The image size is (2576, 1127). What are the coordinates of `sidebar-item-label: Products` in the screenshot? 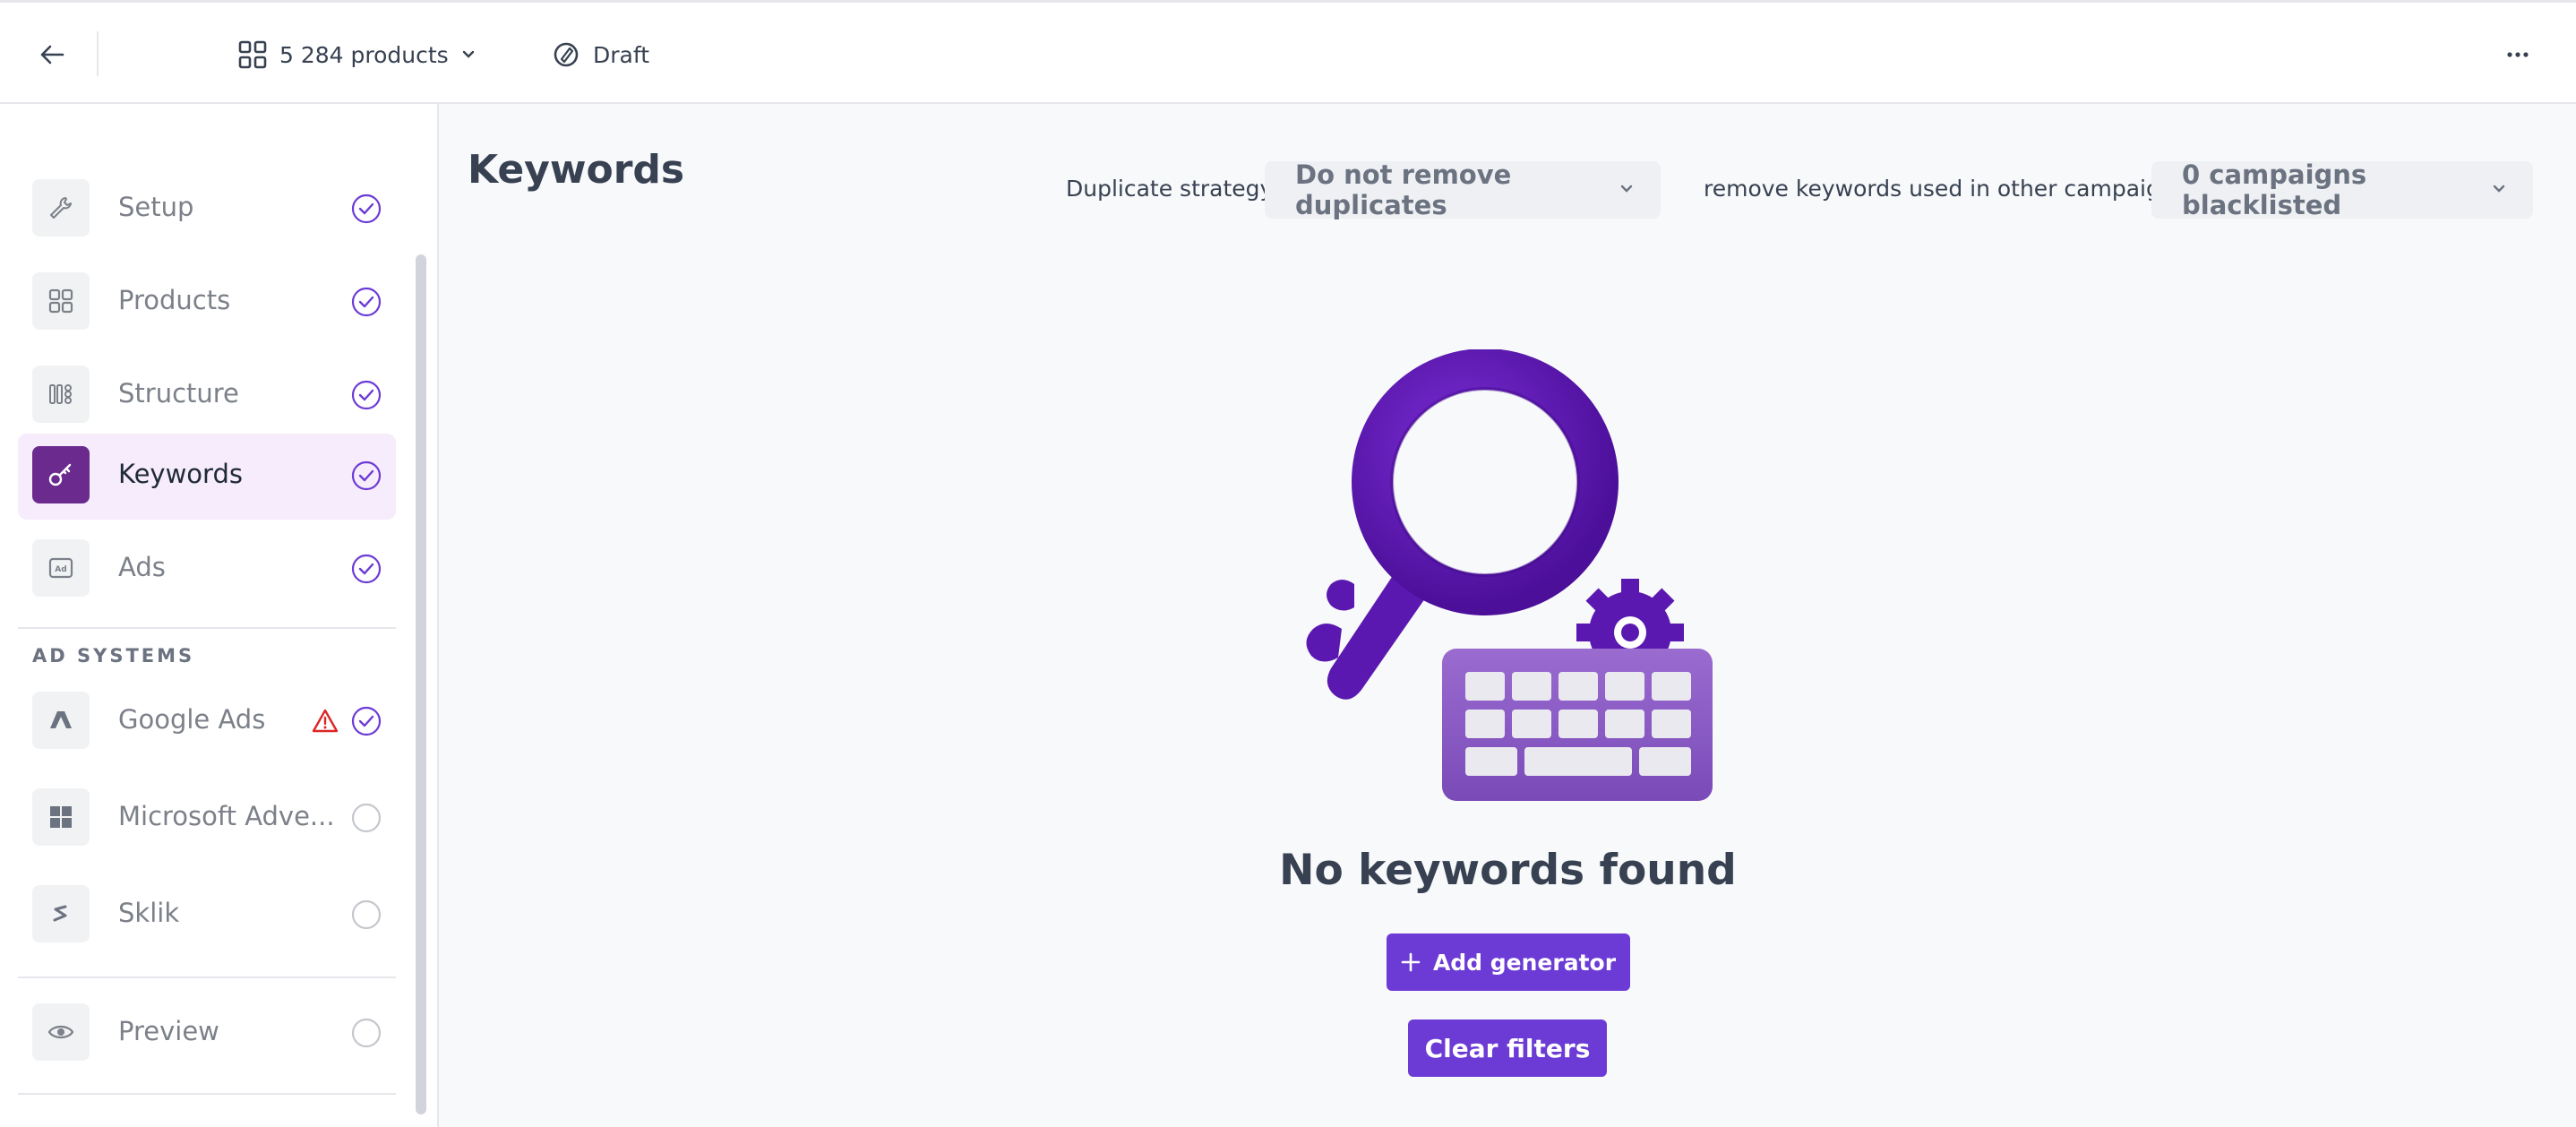 It's located at (174, 300).